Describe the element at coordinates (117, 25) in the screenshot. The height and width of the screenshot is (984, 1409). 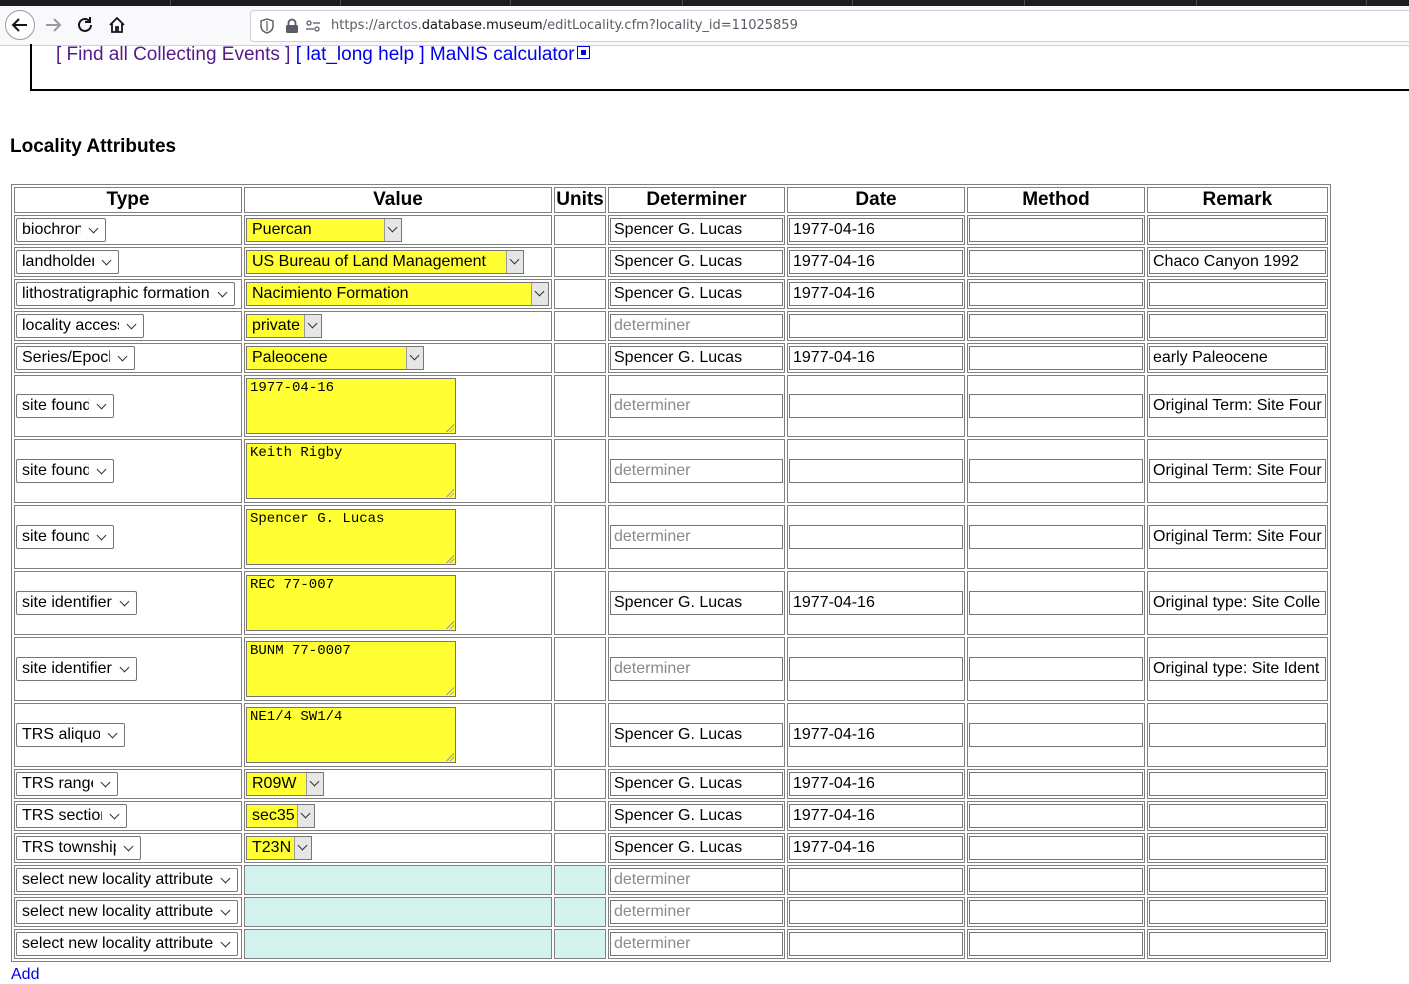
I see `home-button` at that location.